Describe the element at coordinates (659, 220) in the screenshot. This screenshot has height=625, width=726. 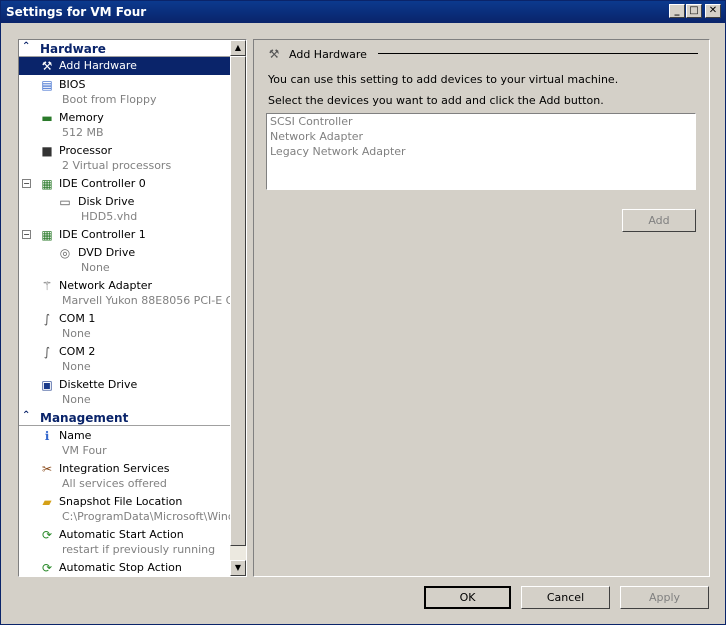
I see `add-button: Add` at that location.